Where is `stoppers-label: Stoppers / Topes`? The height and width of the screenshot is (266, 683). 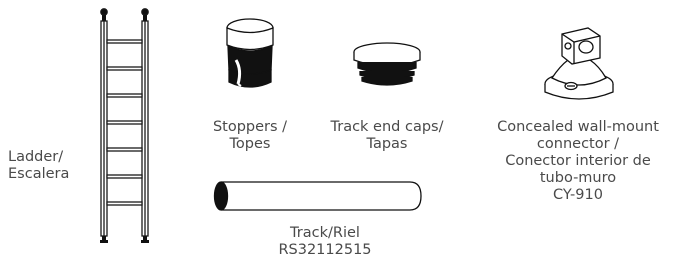 stoppers-label: Stoppers / Topes is located at coordinates (250, 136).